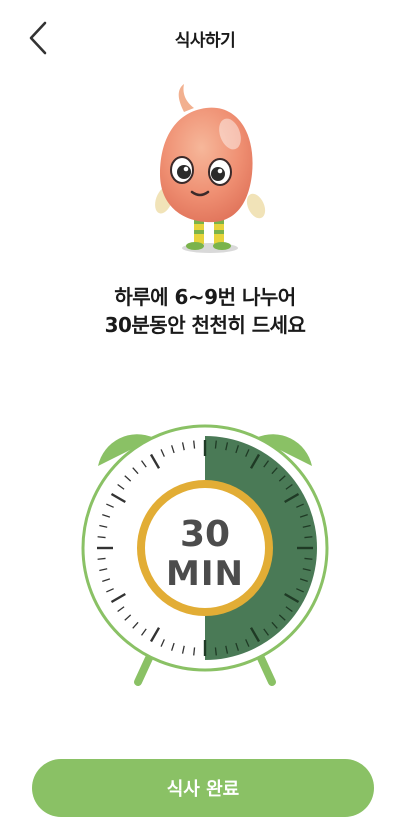 The width and height of the screenshot is (410, 832). I want to click on header: 식사하기, so click(205, 39).